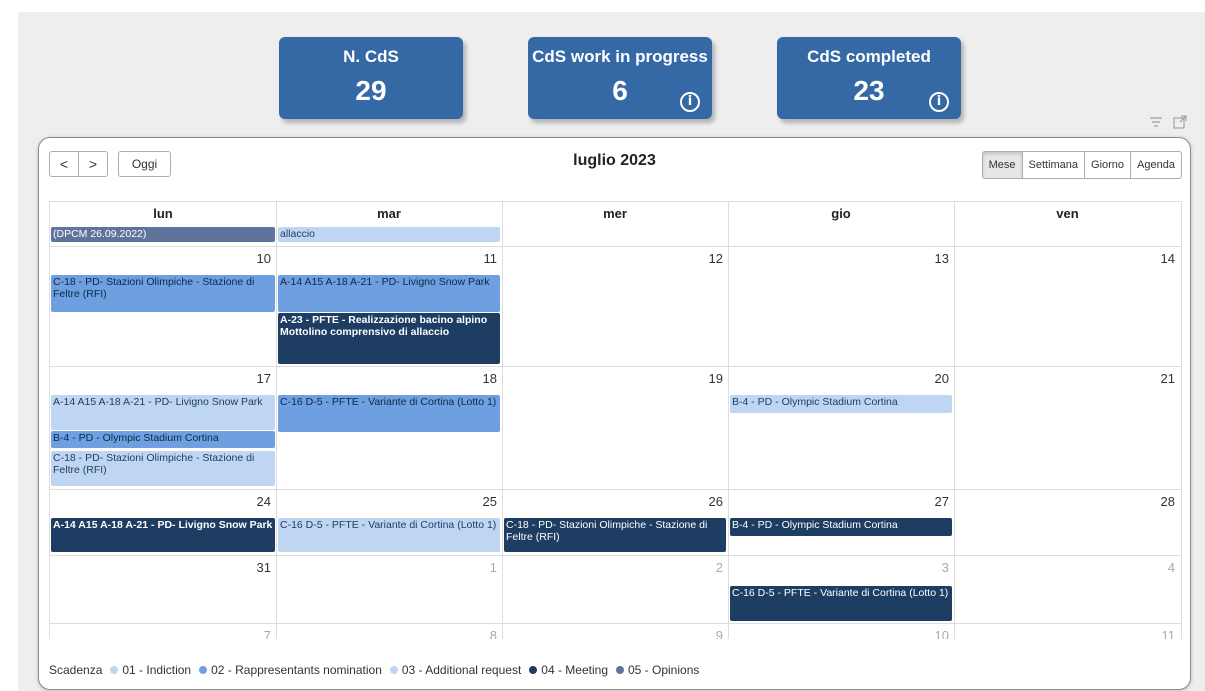  I want to click on legend-title: Scadenza, so click(76, 670).